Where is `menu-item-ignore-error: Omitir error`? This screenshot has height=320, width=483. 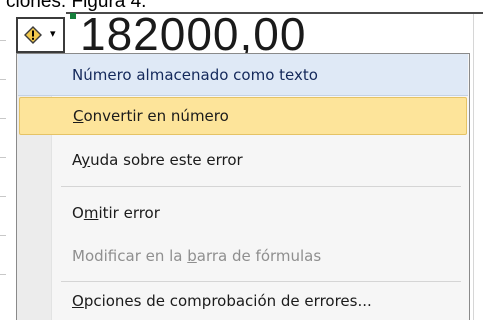 menu-item-ignore-error: Omitir error is located at coordinates (243, 213).